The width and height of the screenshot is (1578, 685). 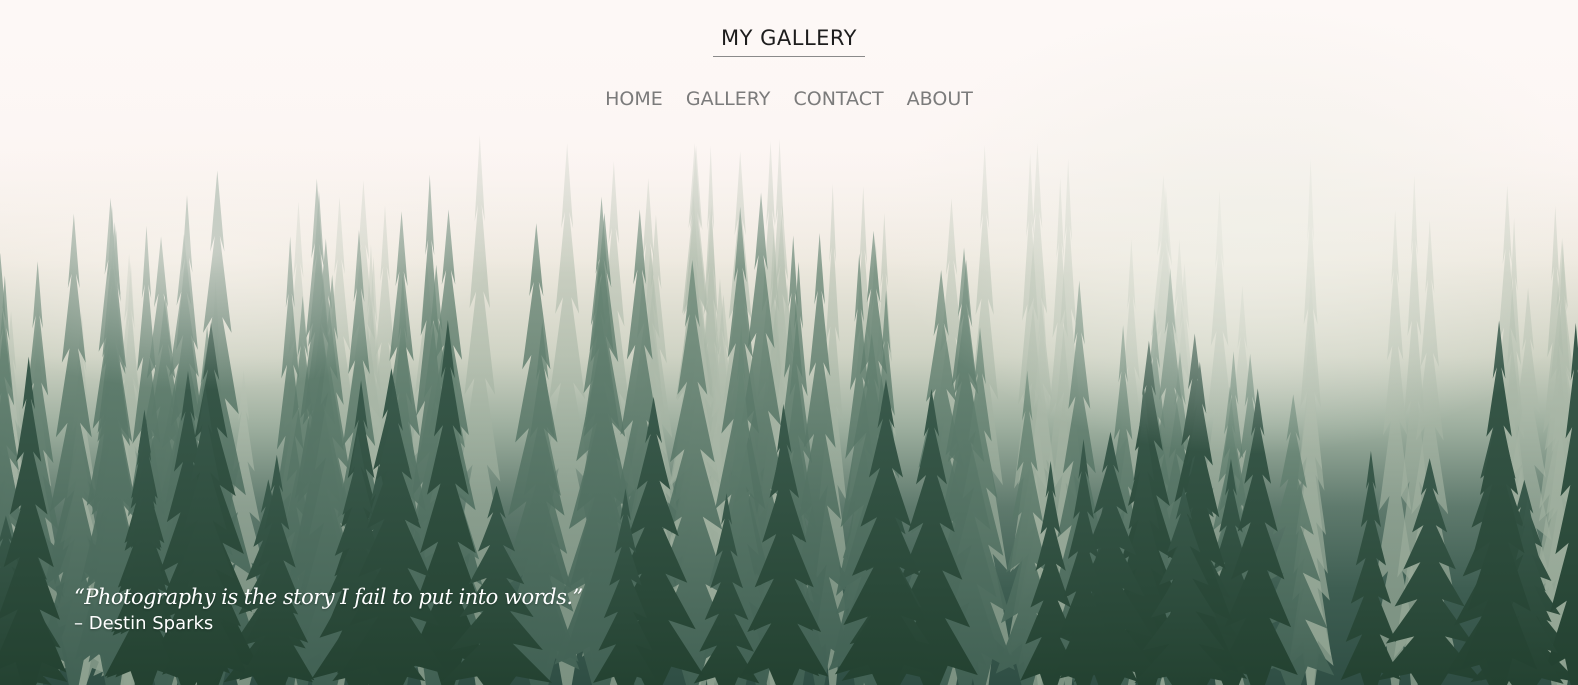 What do you see at coordinates (838, 99) in the screenshot?
I see `nav-contact-link: CONTACT` at bounding box center [838, 99].